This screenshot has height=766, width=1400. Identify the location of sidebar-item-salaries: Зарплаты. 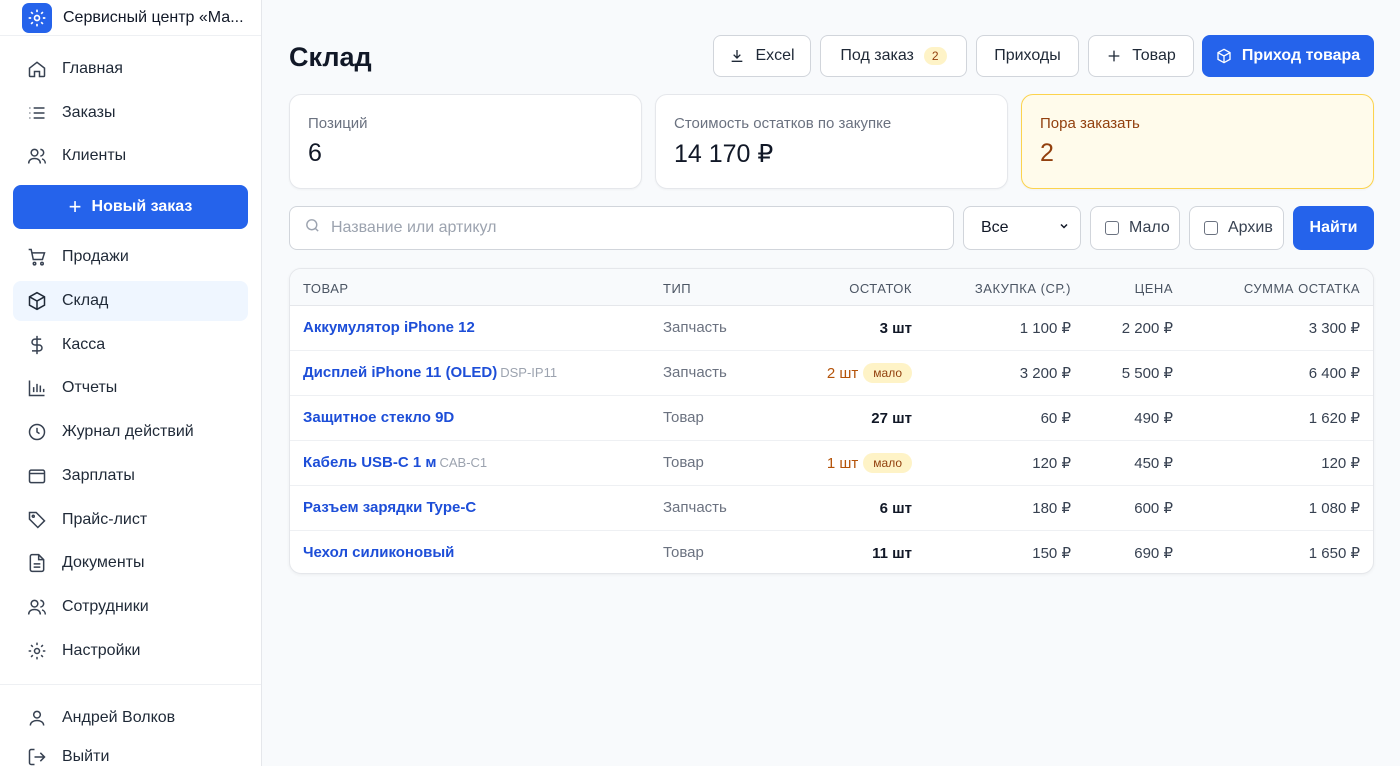
(130, 476).